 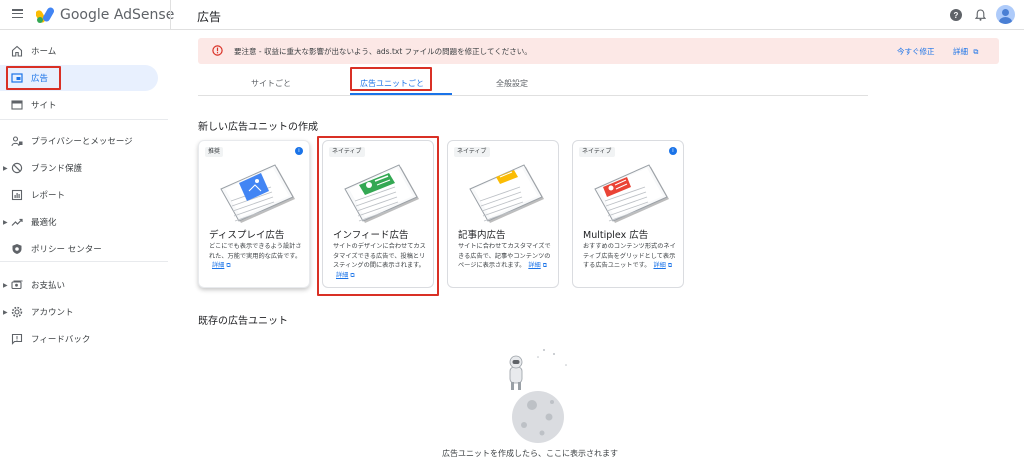 I want to click on help-icon: ?, so click(x=956, y=15).